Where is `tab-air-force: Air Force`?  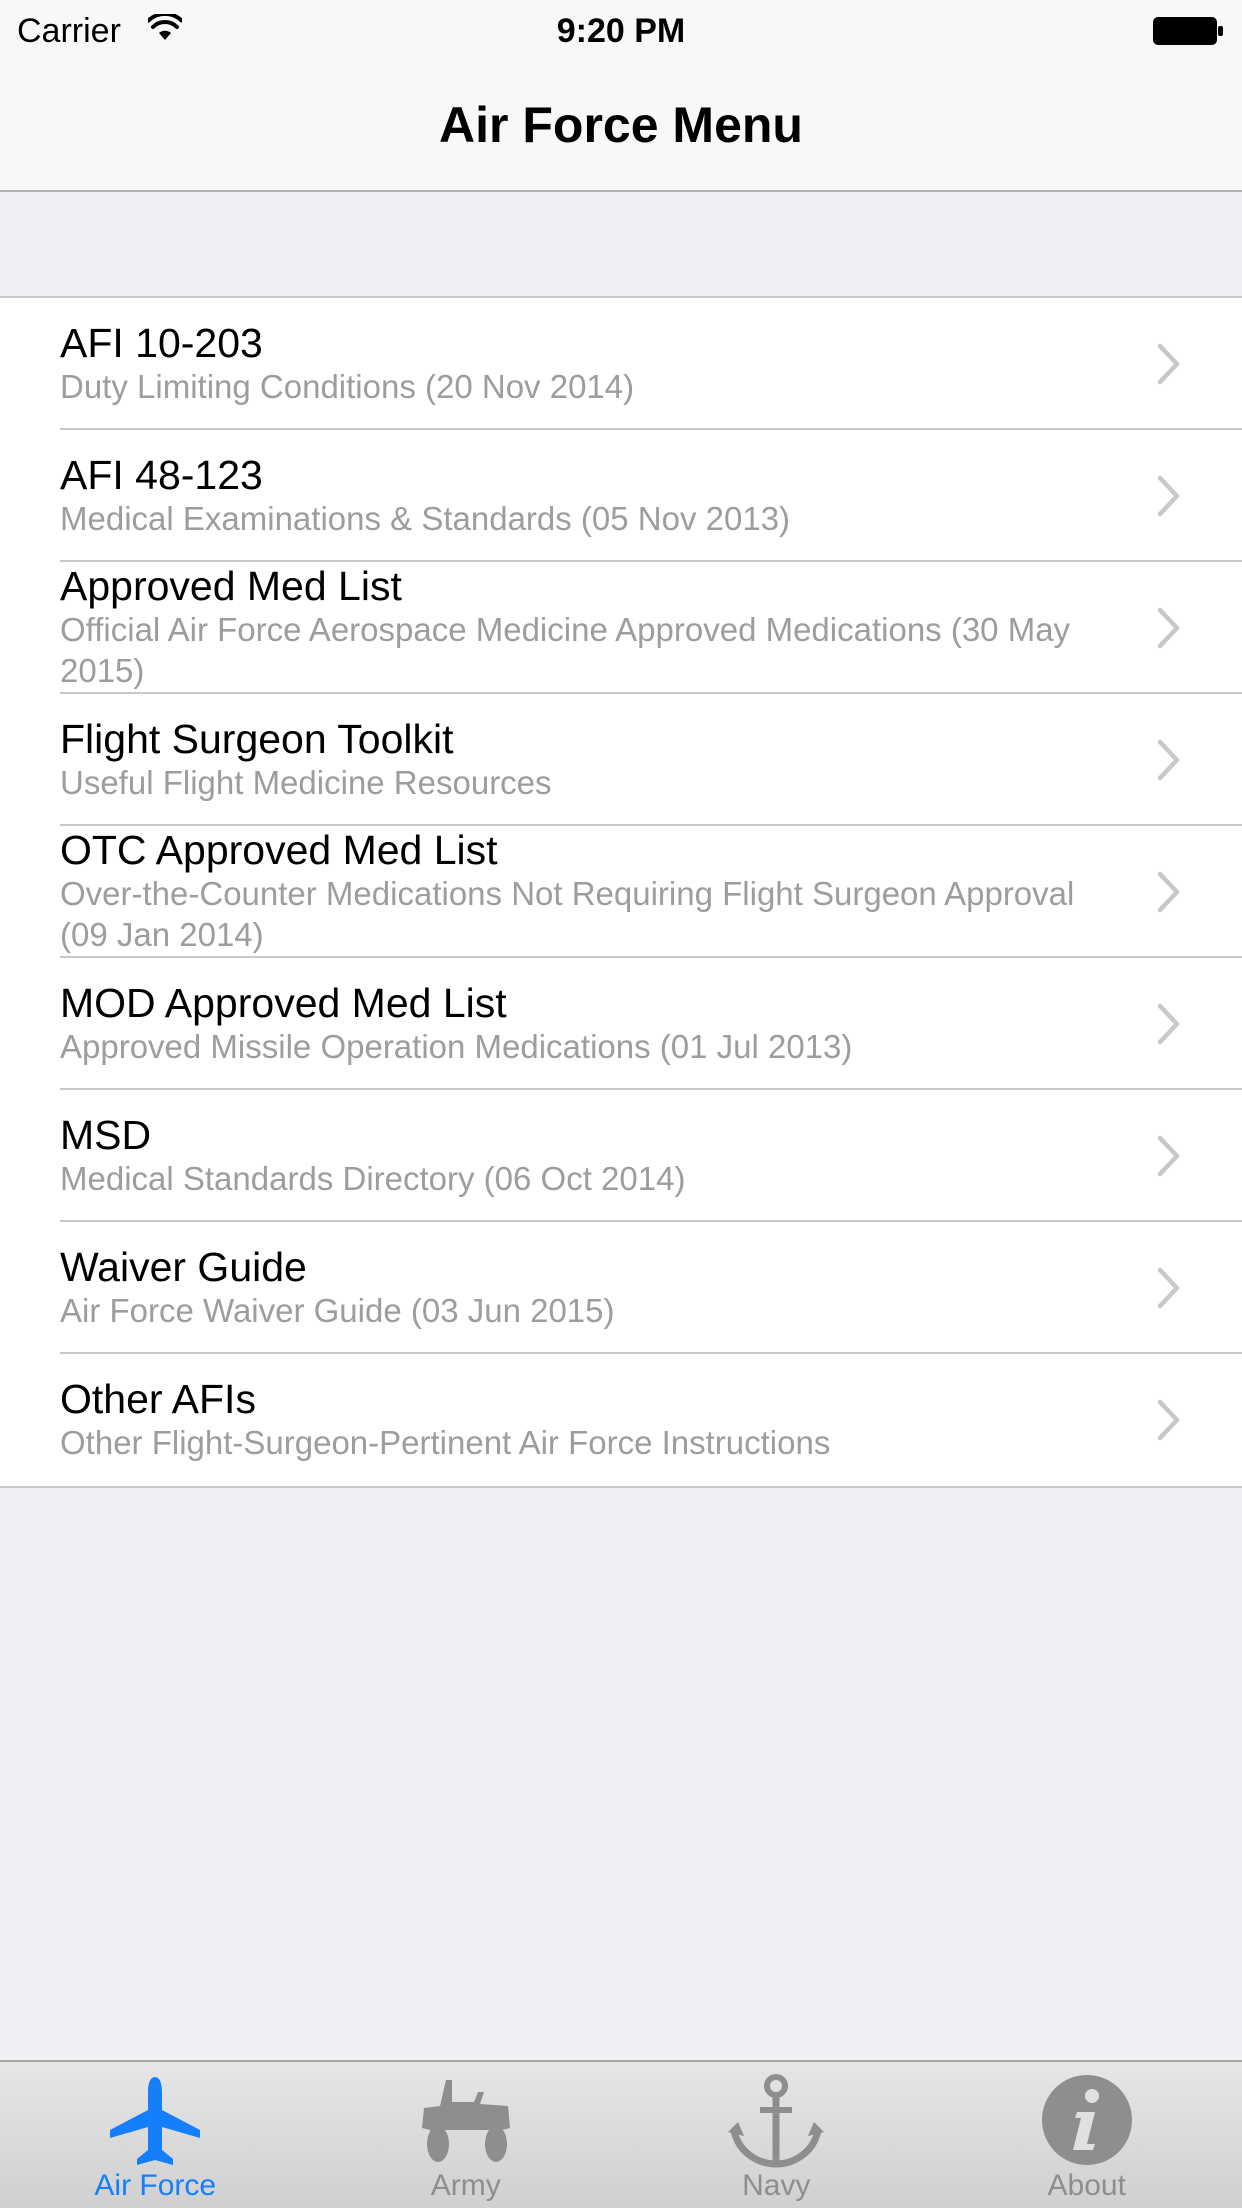
tab-air-force: Air Force is located at coordinates (155, 2135).